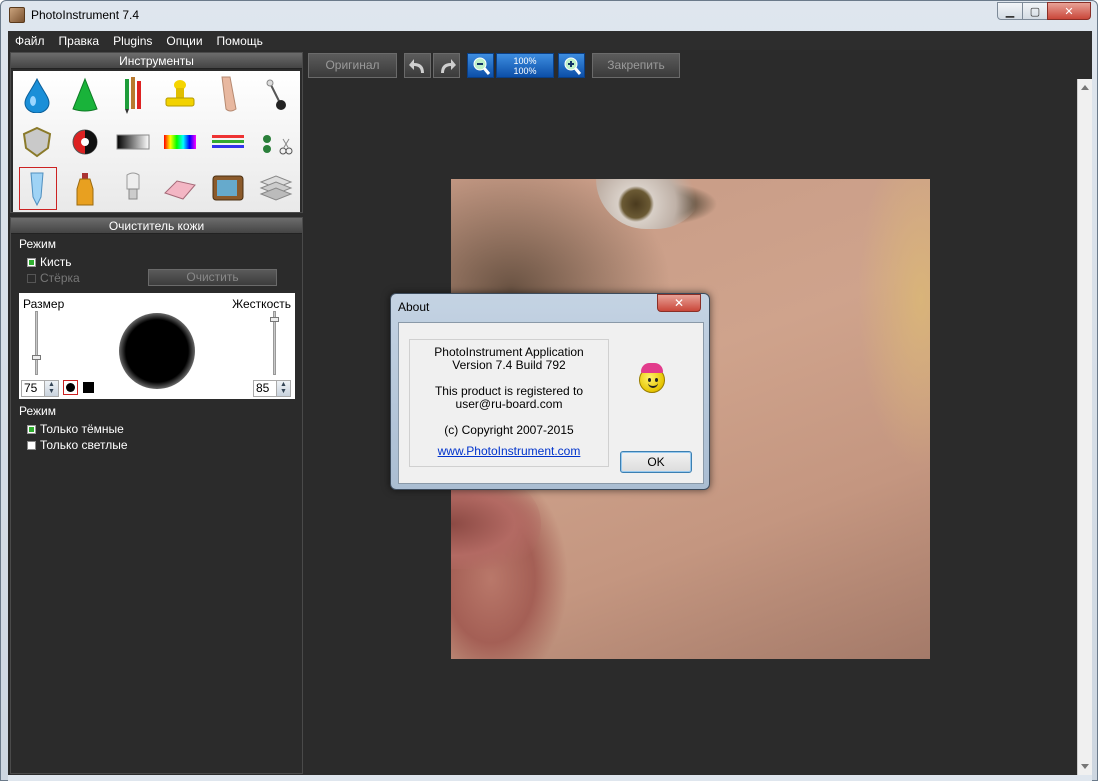 This screenshot has width=1098, height=781. Describe the element at coordinates (37, 188) in the screenshot. I see `skin-cleaner-icon` at that location.